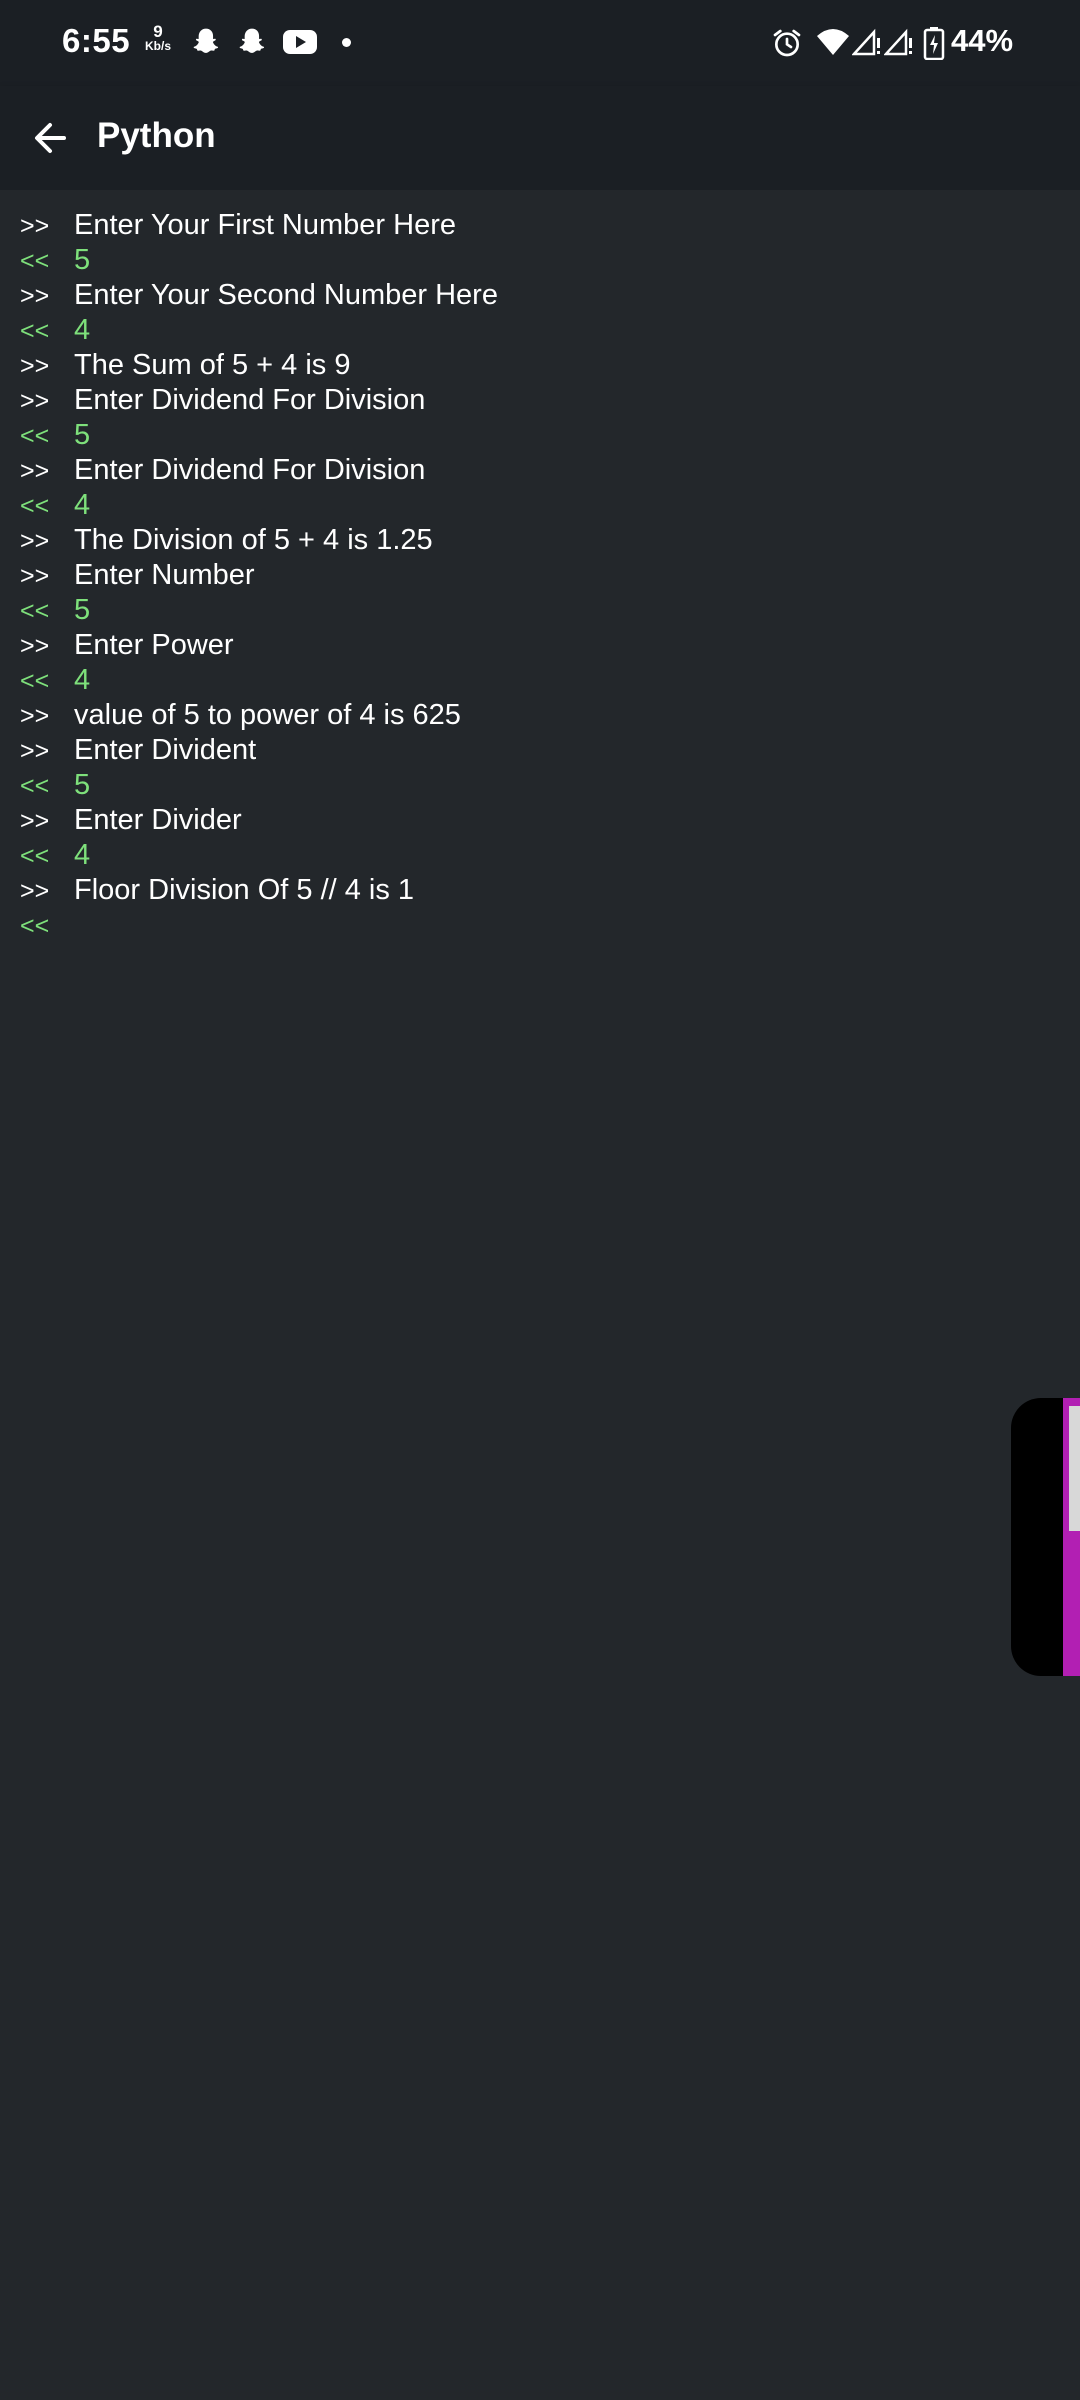 Image resolution: width=1080 pixels, height=2400 pixels. Describe the element at coordinates (300, 42) in the screenshot. I see `youtube-icon` at that location.